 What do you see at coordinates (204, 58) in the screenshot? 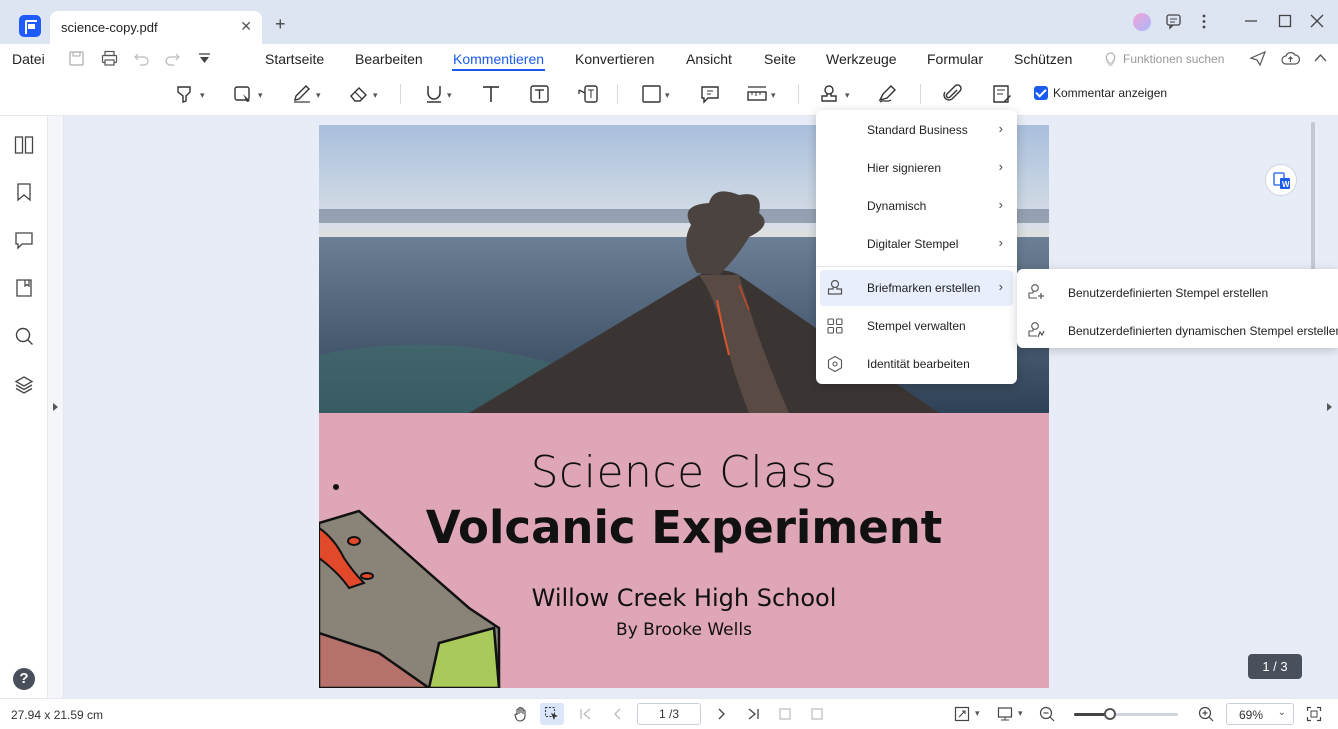
I see `quick-access-dropdown-icon` at bounding box center [204, 58].